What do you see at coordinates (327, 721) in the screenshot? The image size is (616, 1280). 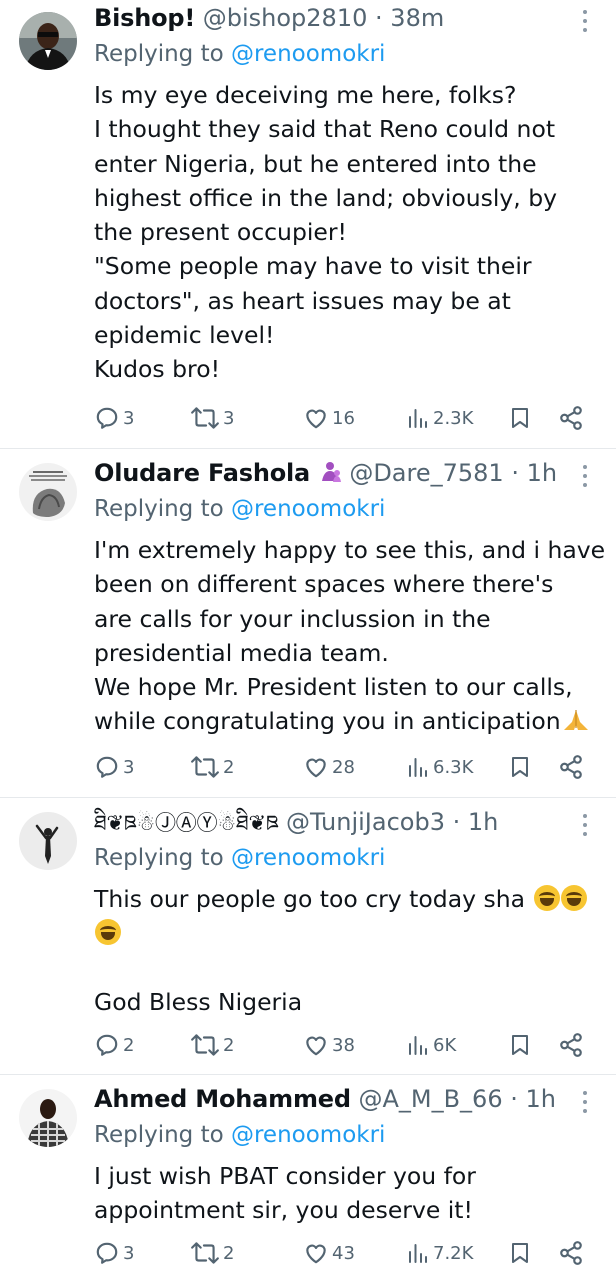 I see `text-line: while congratulating you in anticipation` at bounding box center [327, 721].